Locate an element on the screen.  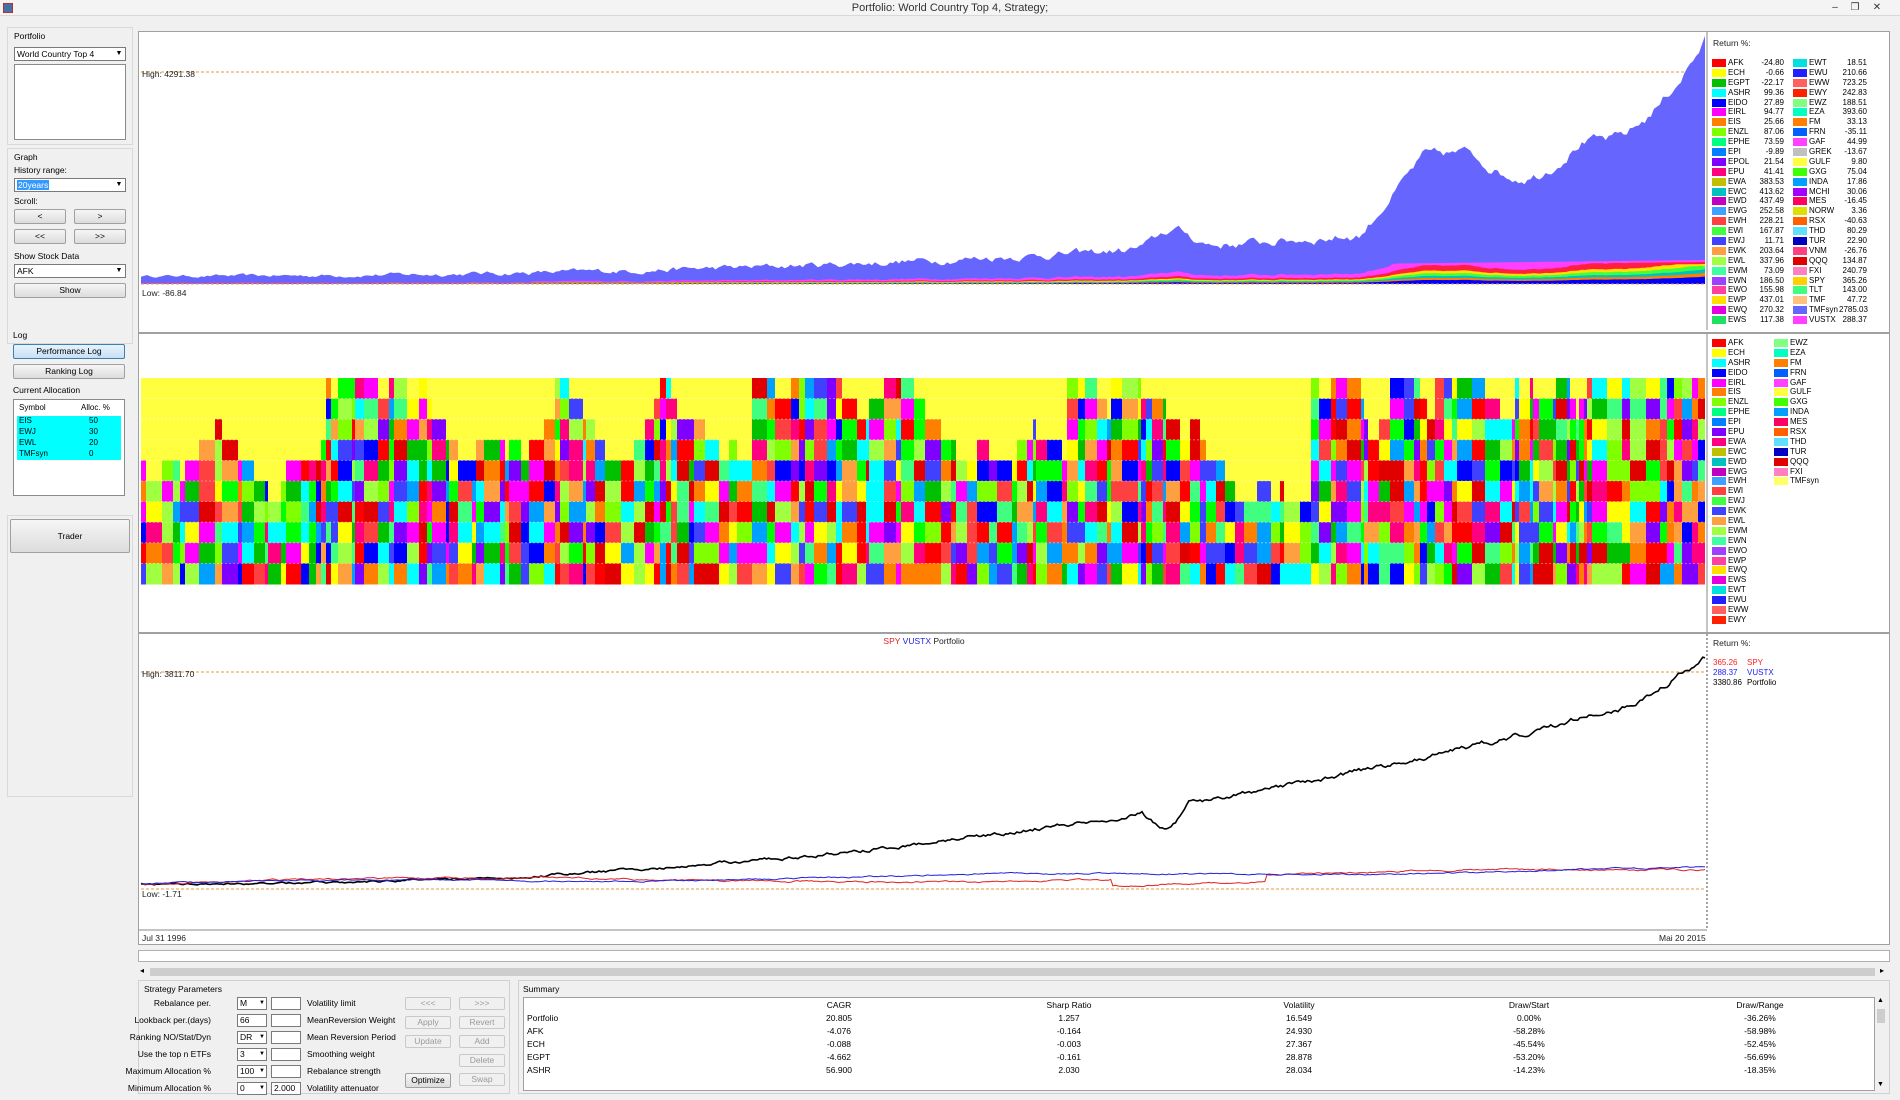
prev-button: <<< is located at coordinates (428, 1003).